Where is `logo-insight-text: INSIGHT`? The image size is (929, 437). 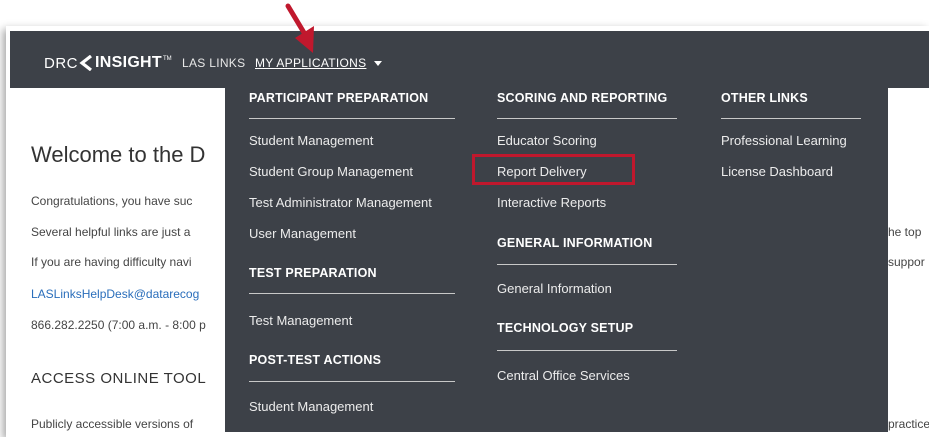
logo-insight-text: INSIGHT is located at coordinates (128, 62).